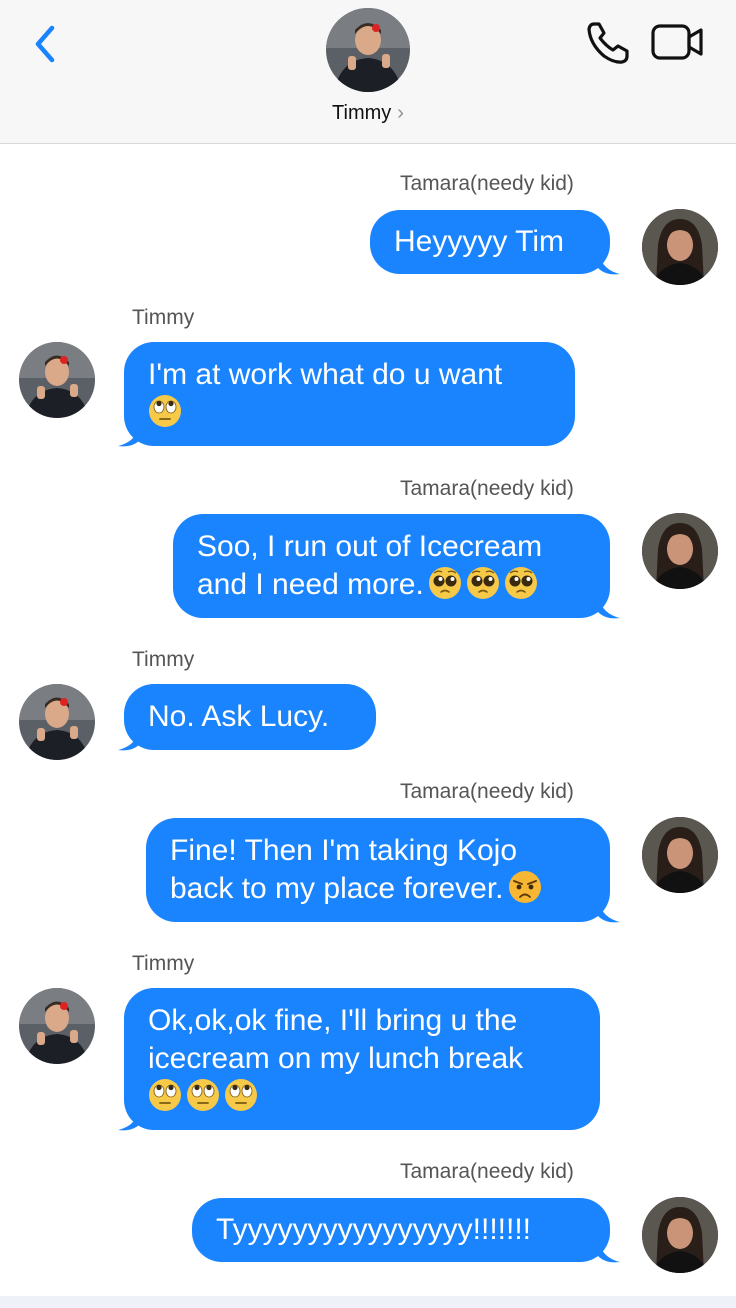  I want to click on video-call-button, so click(678, 42).